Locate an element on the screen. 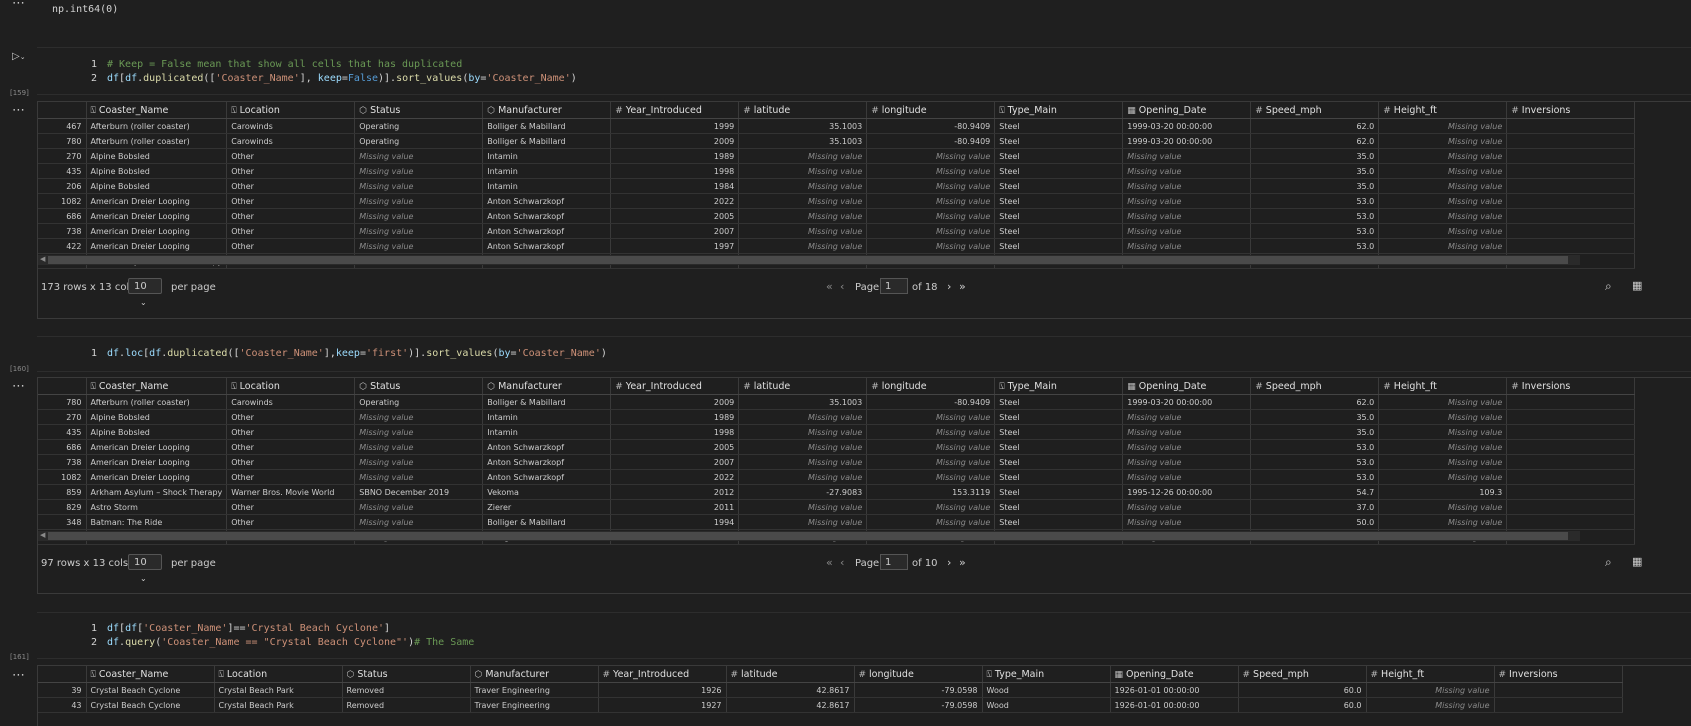 The width and height of the screenshot is (1691, 726). table-cell: 37.0 is located at coordinates (1315, 507).